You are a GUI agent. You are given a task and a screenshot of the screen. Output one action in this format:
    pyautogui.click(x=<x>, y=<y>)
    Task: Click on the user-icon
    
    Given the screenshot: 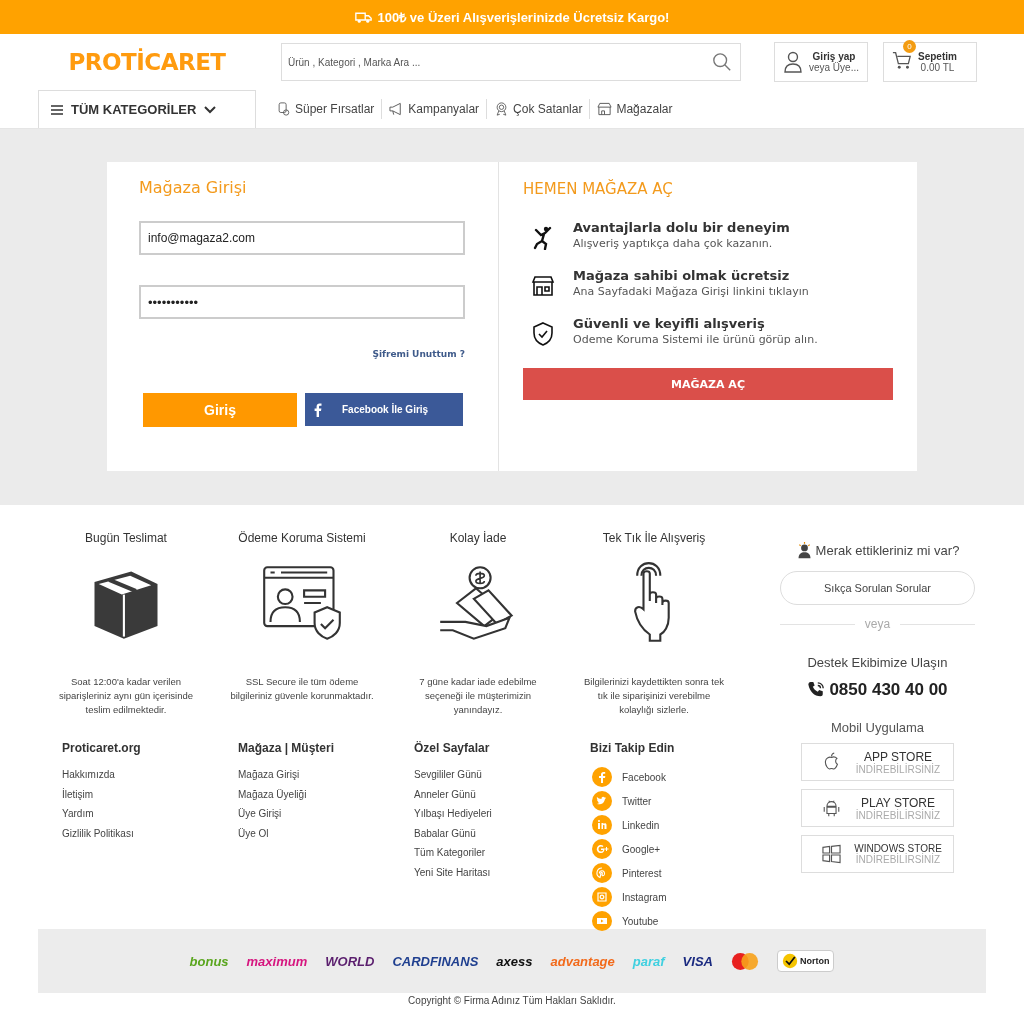 What is the action you would take?
    pyautogui.click(x=793, y=62)
    